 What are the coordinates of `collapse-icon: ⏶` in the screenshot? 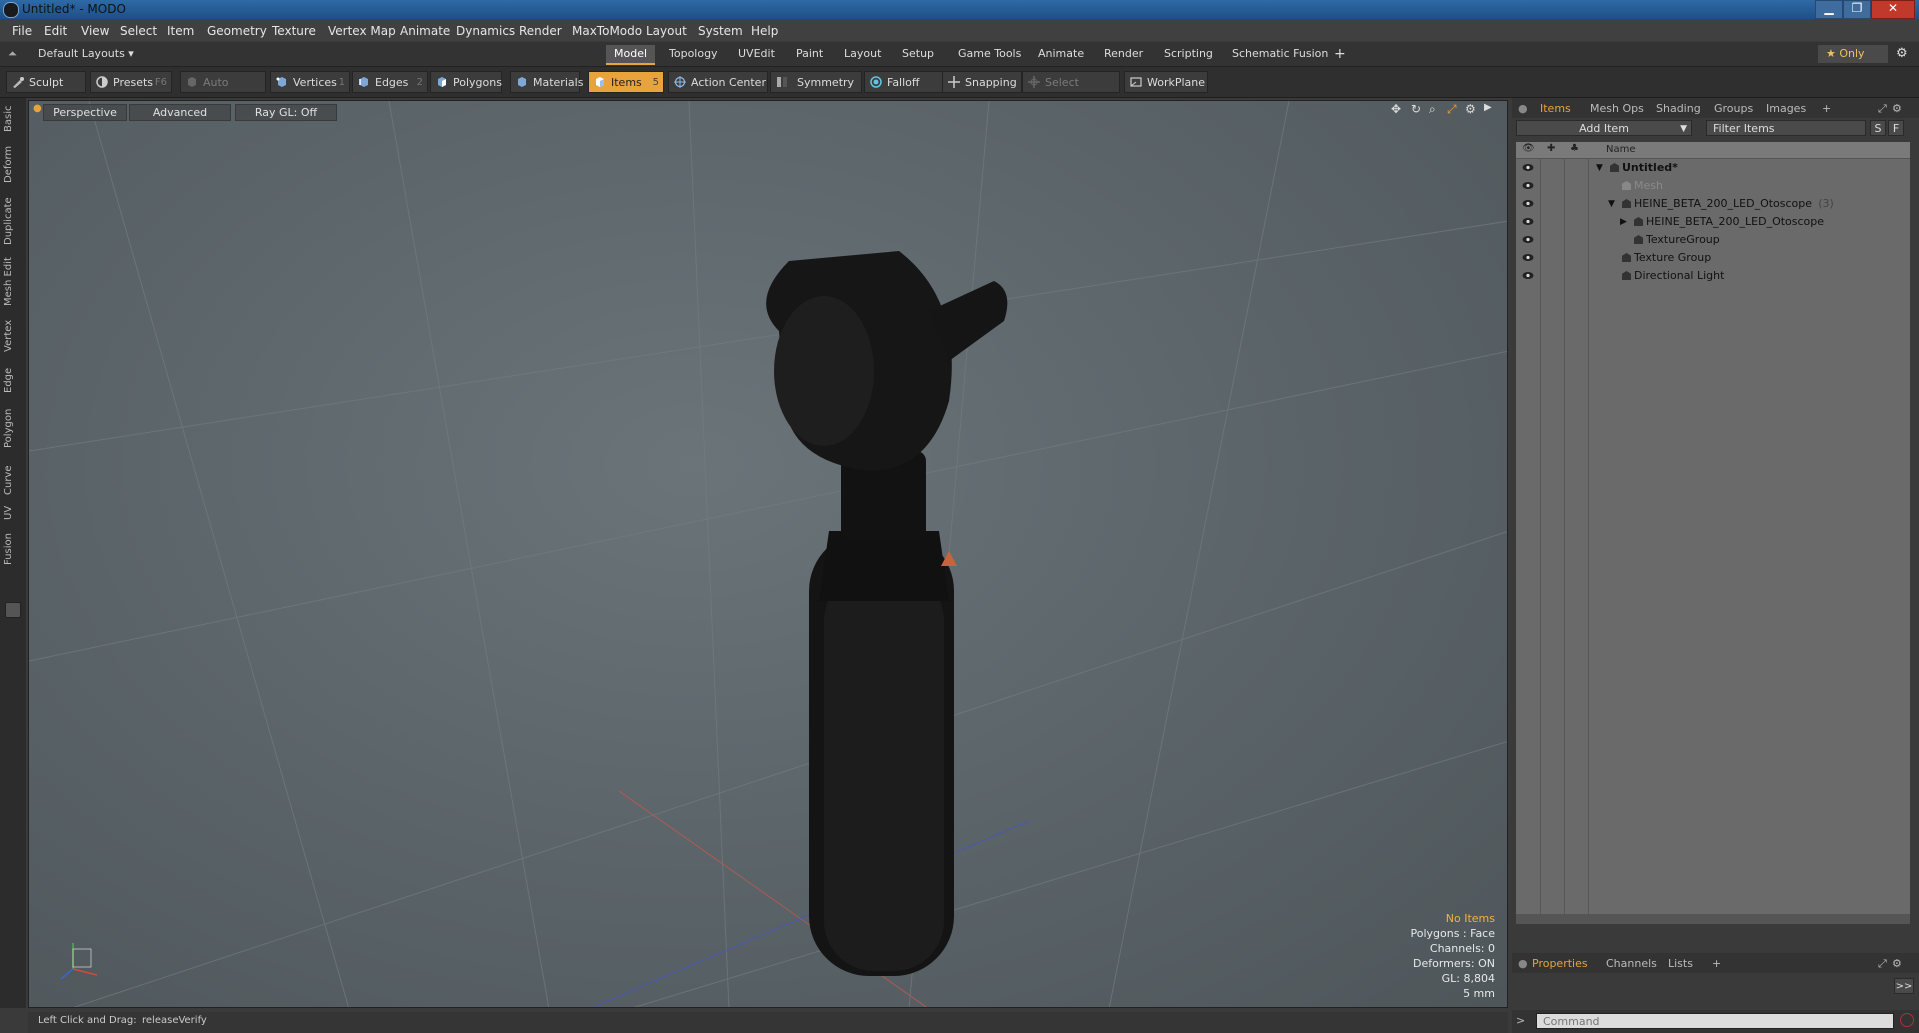 It's located at (12, 54).